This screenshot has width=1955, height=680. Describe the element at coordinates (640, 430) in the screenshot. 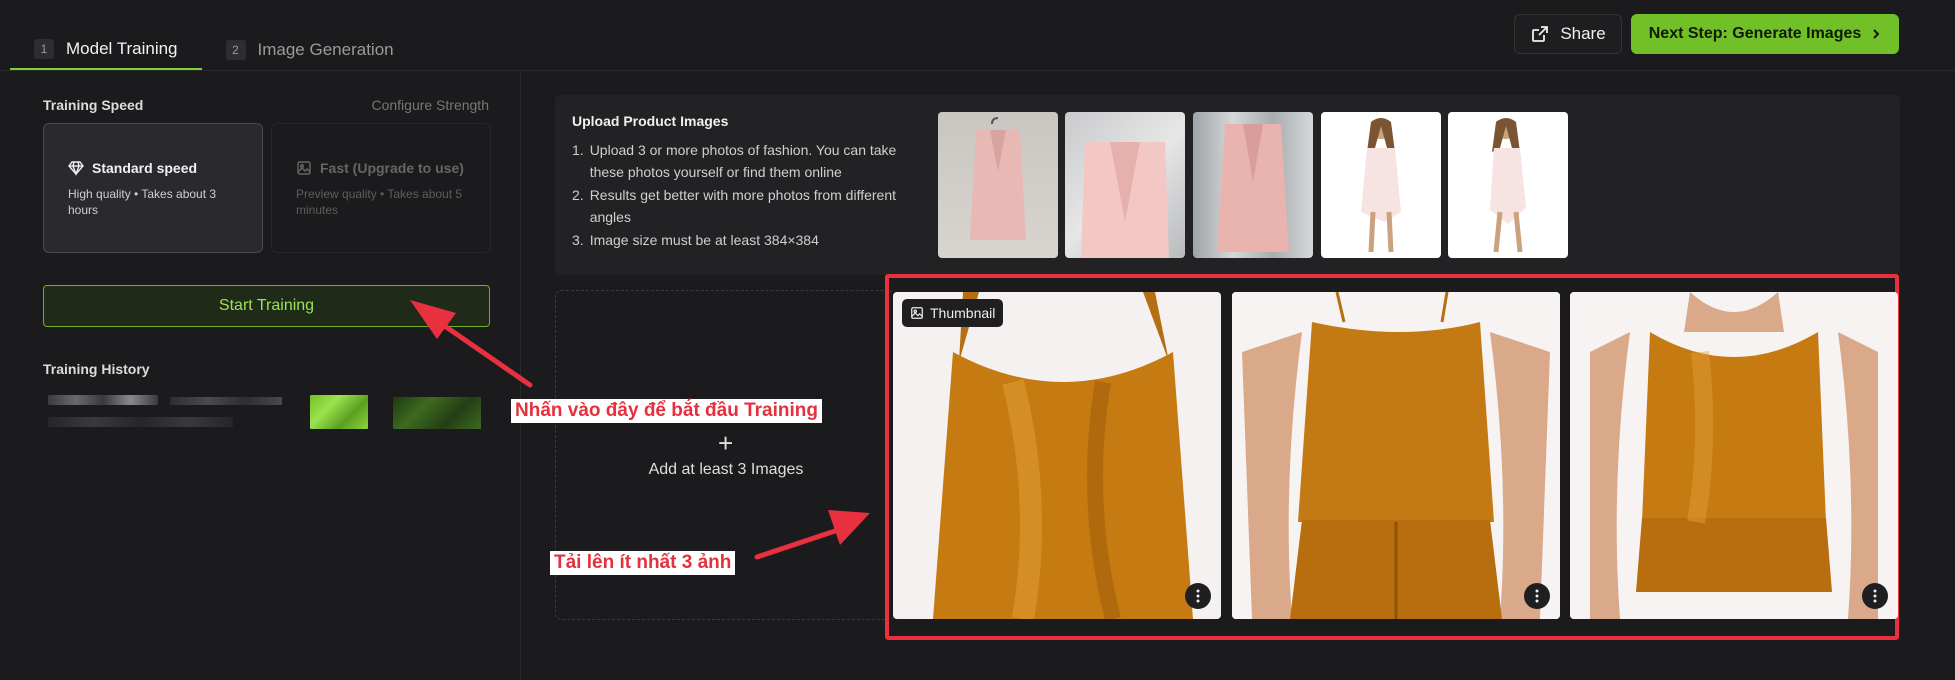

I see `annotation-arrows` at that location.